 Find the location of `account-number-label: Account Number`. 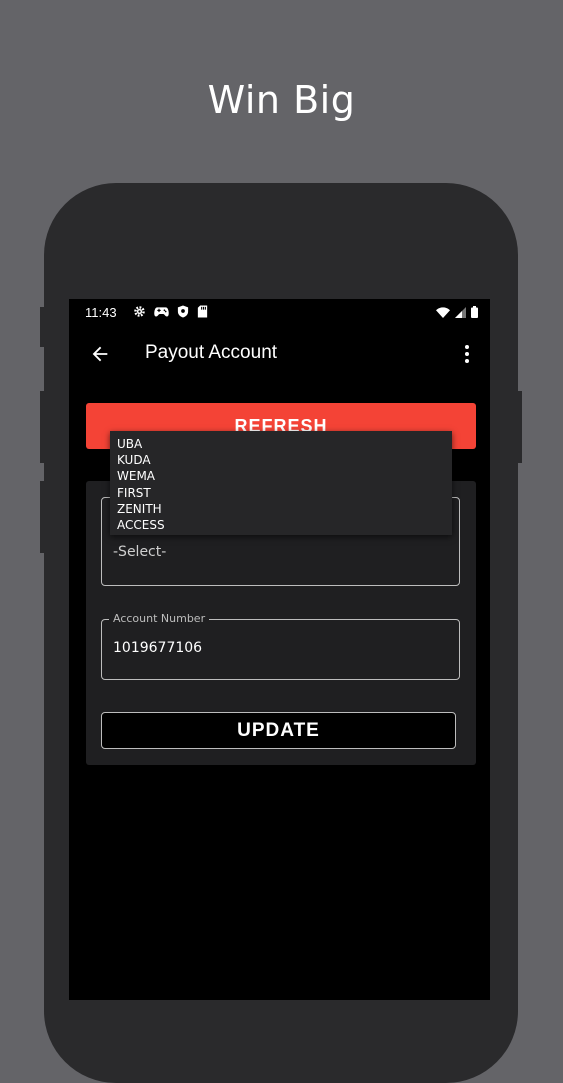

account-number-label: Account Number is located at coordinates (159, 618).